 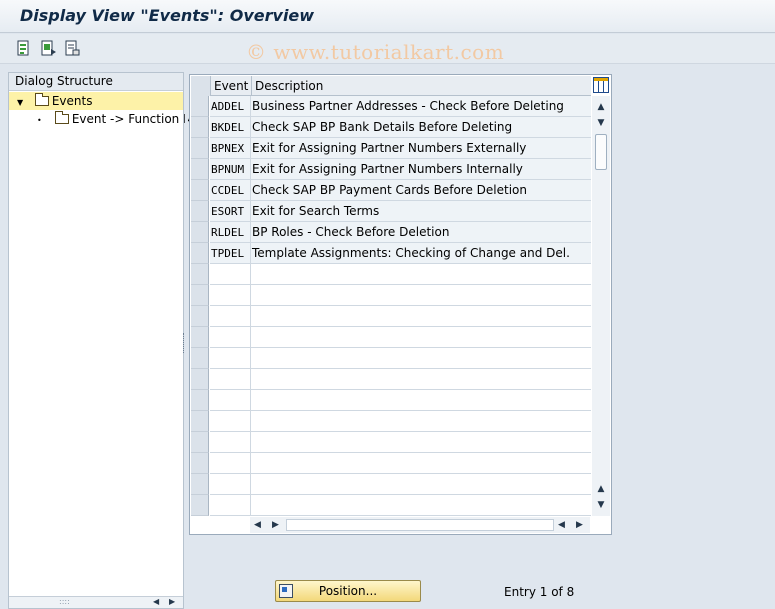 What do you see at coordinates (230, 169) in the screenshot?
I see `event-cell: BPNUM` at bounding box center [230, 169].